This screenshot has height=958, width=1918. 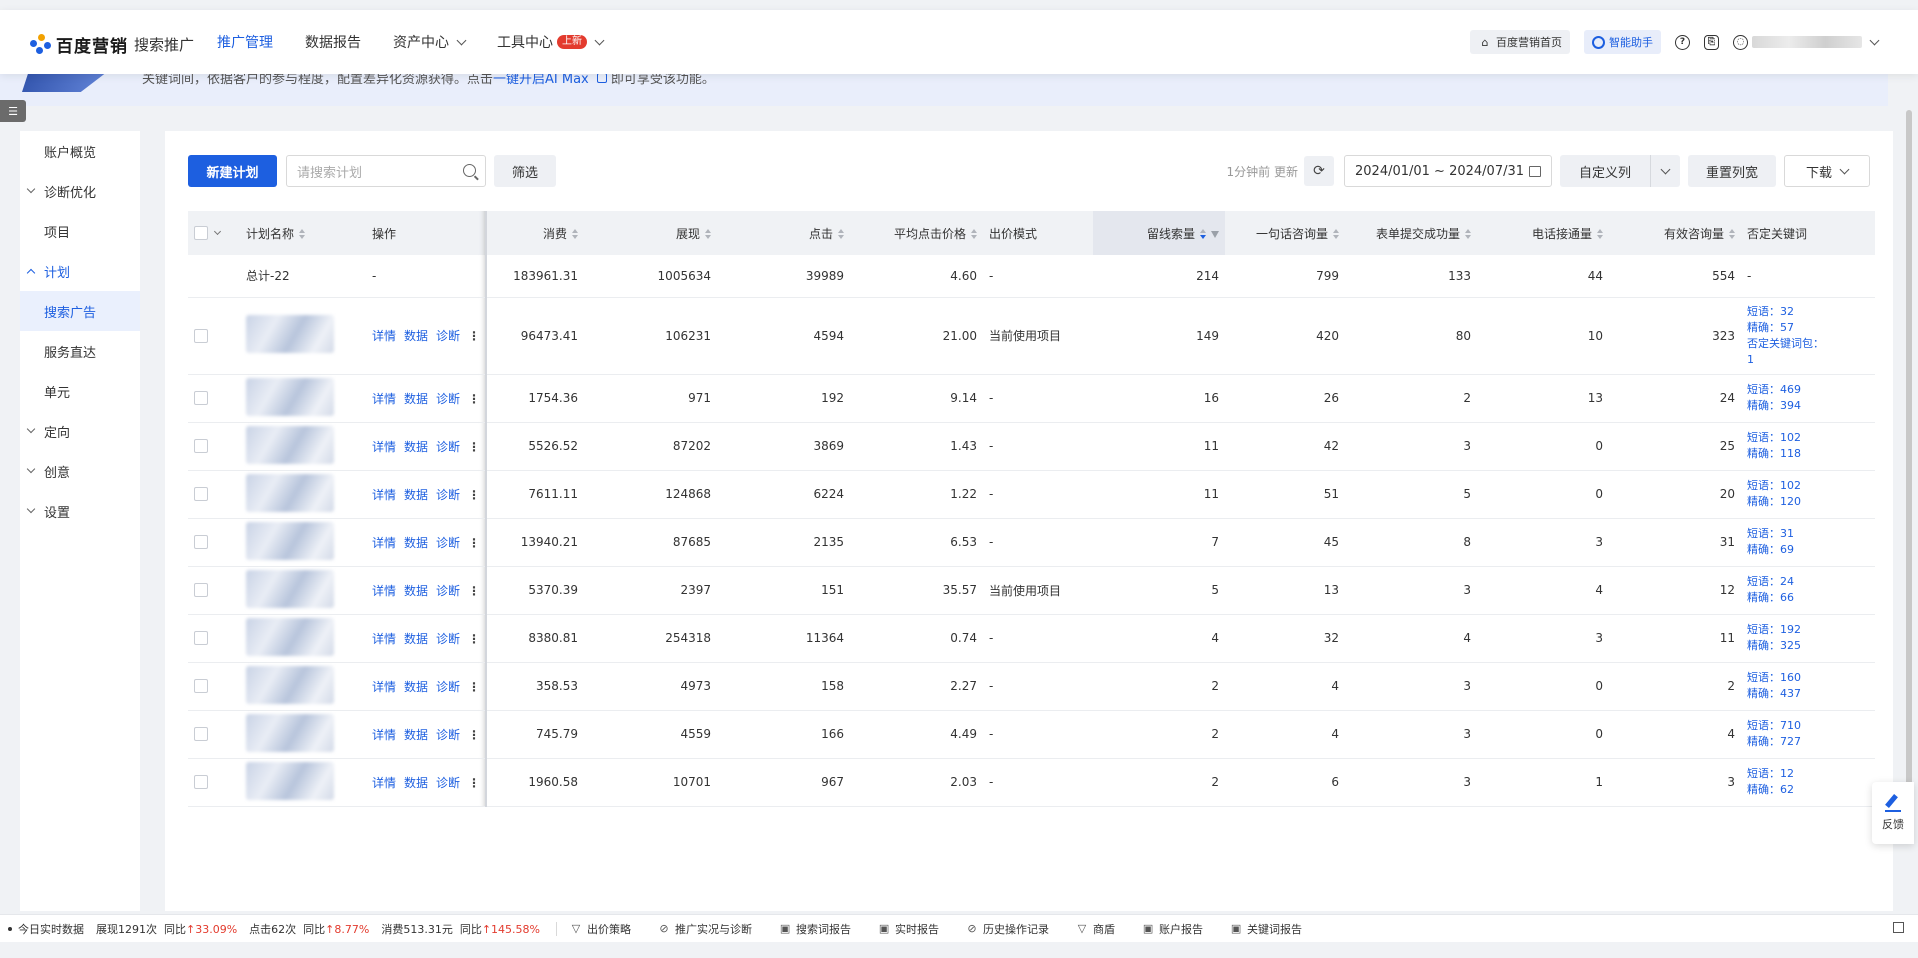 I want to click on checkbox-icon, so click(x=601, y=78).